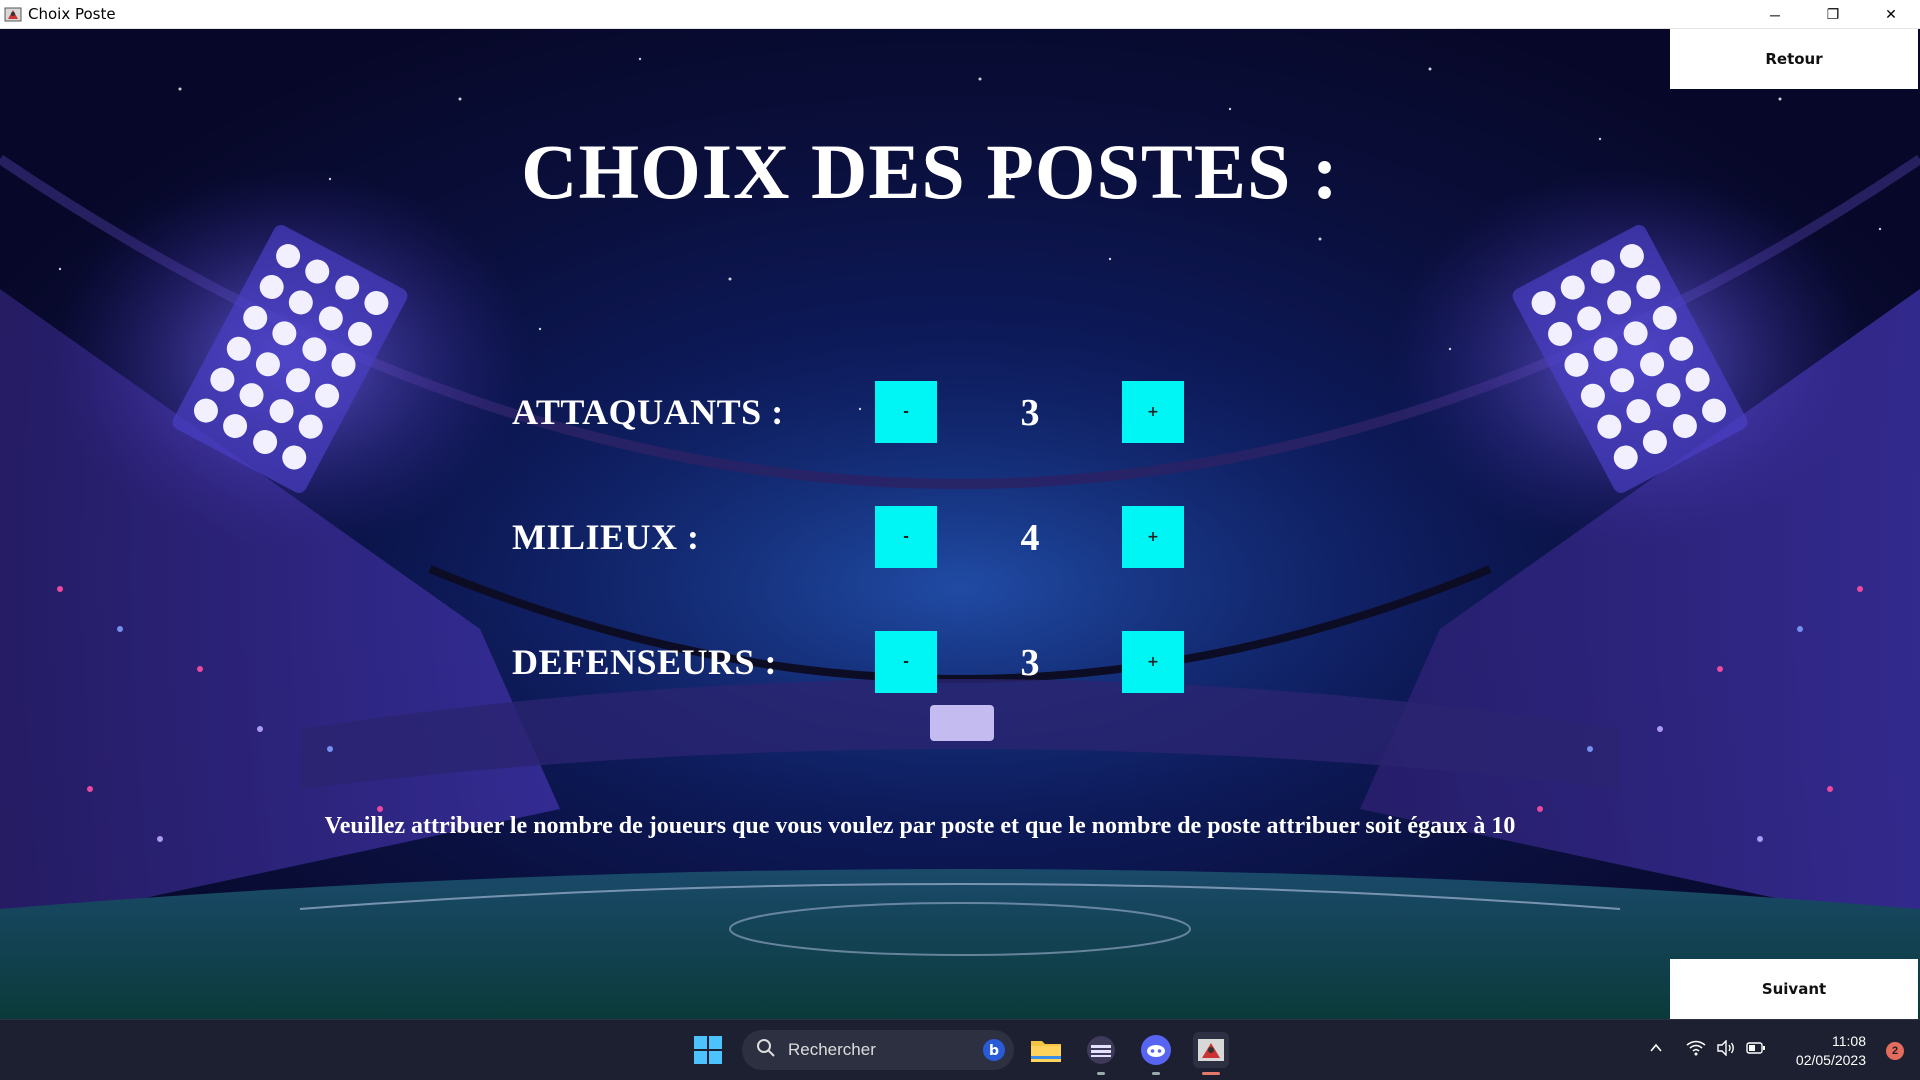 Image resolution: width=1920 pixels, height=1080 pixels. What do you see at coordinates (1775, 14) in the screenshot?
I see `minimize-button: ─` at bounding box center [1775, 14].